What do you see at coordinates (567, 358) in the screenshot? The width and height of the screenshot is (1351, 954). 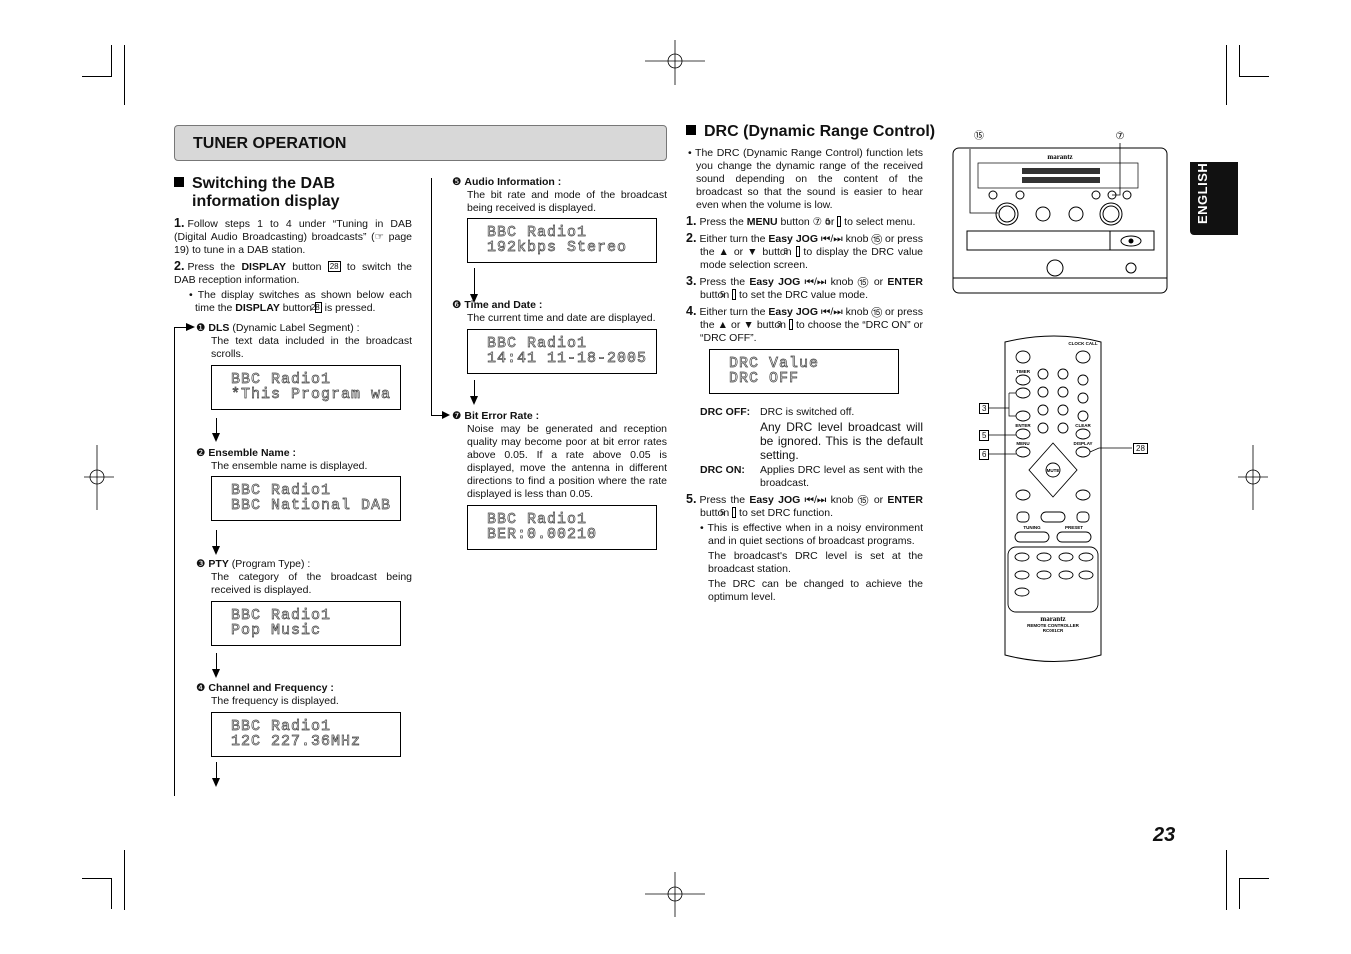 I see `lcd-line: 14:41 11-18-2005` at bounding box center [567, 358].